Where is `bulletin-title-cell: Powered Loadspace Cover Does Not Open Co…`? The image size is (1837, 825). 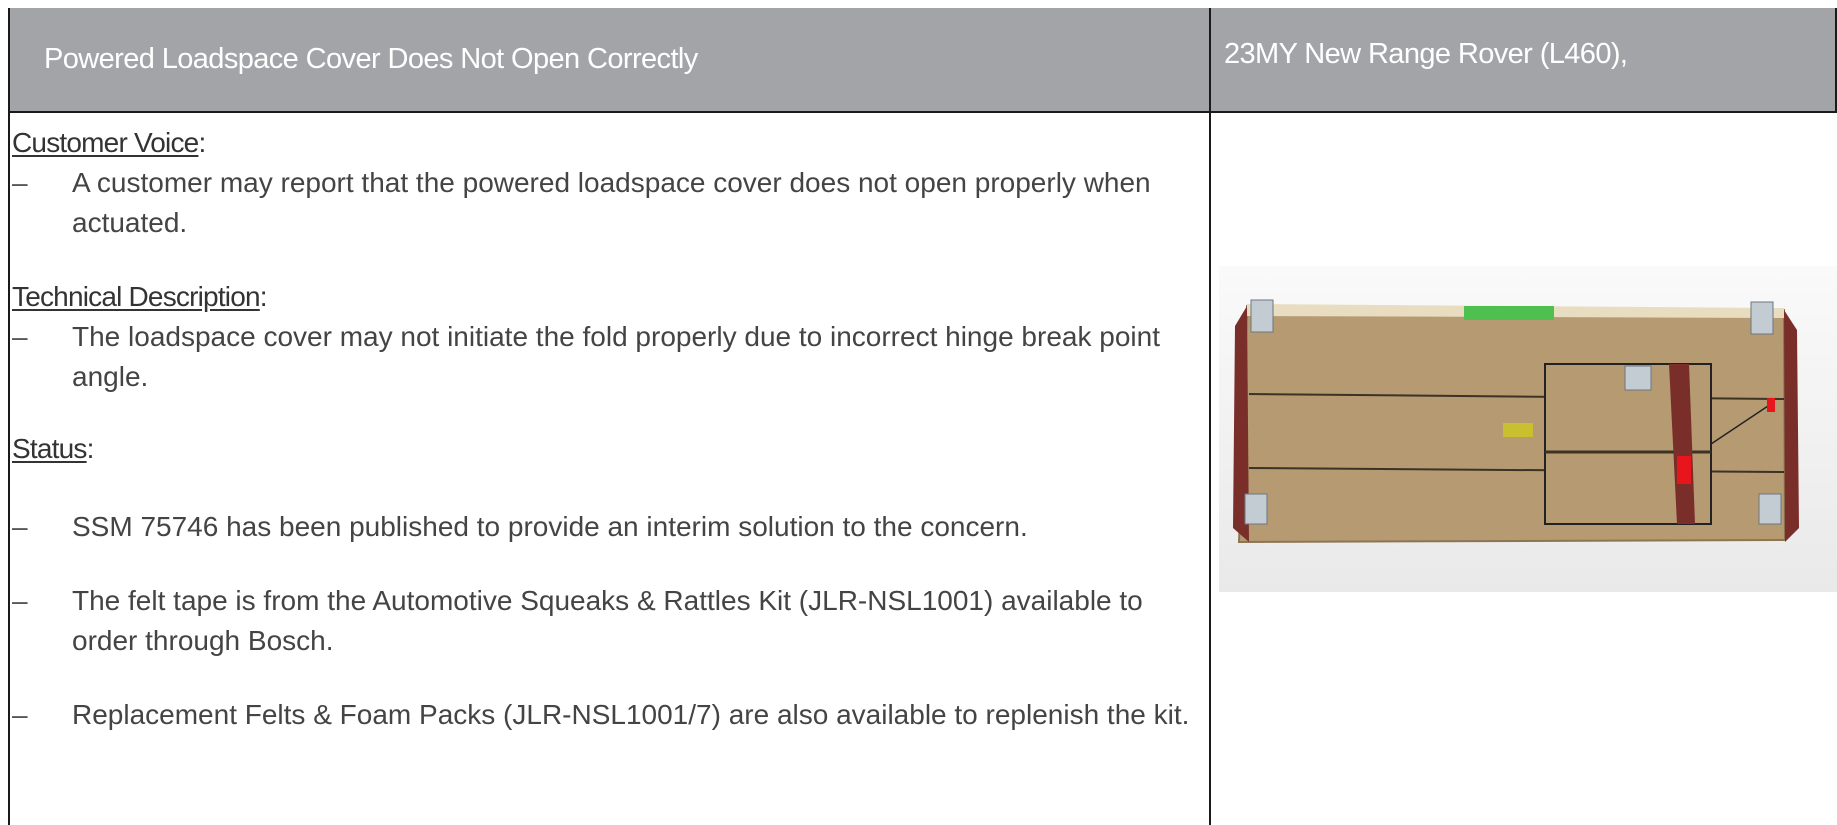
bulletin-title-cell: Powered Loadspace Cover Does Not Open Co… is located at coordinates (610, 60).